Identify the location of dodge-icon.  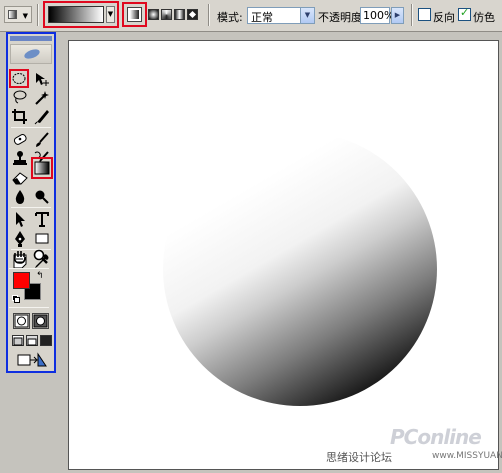
(42, 197).